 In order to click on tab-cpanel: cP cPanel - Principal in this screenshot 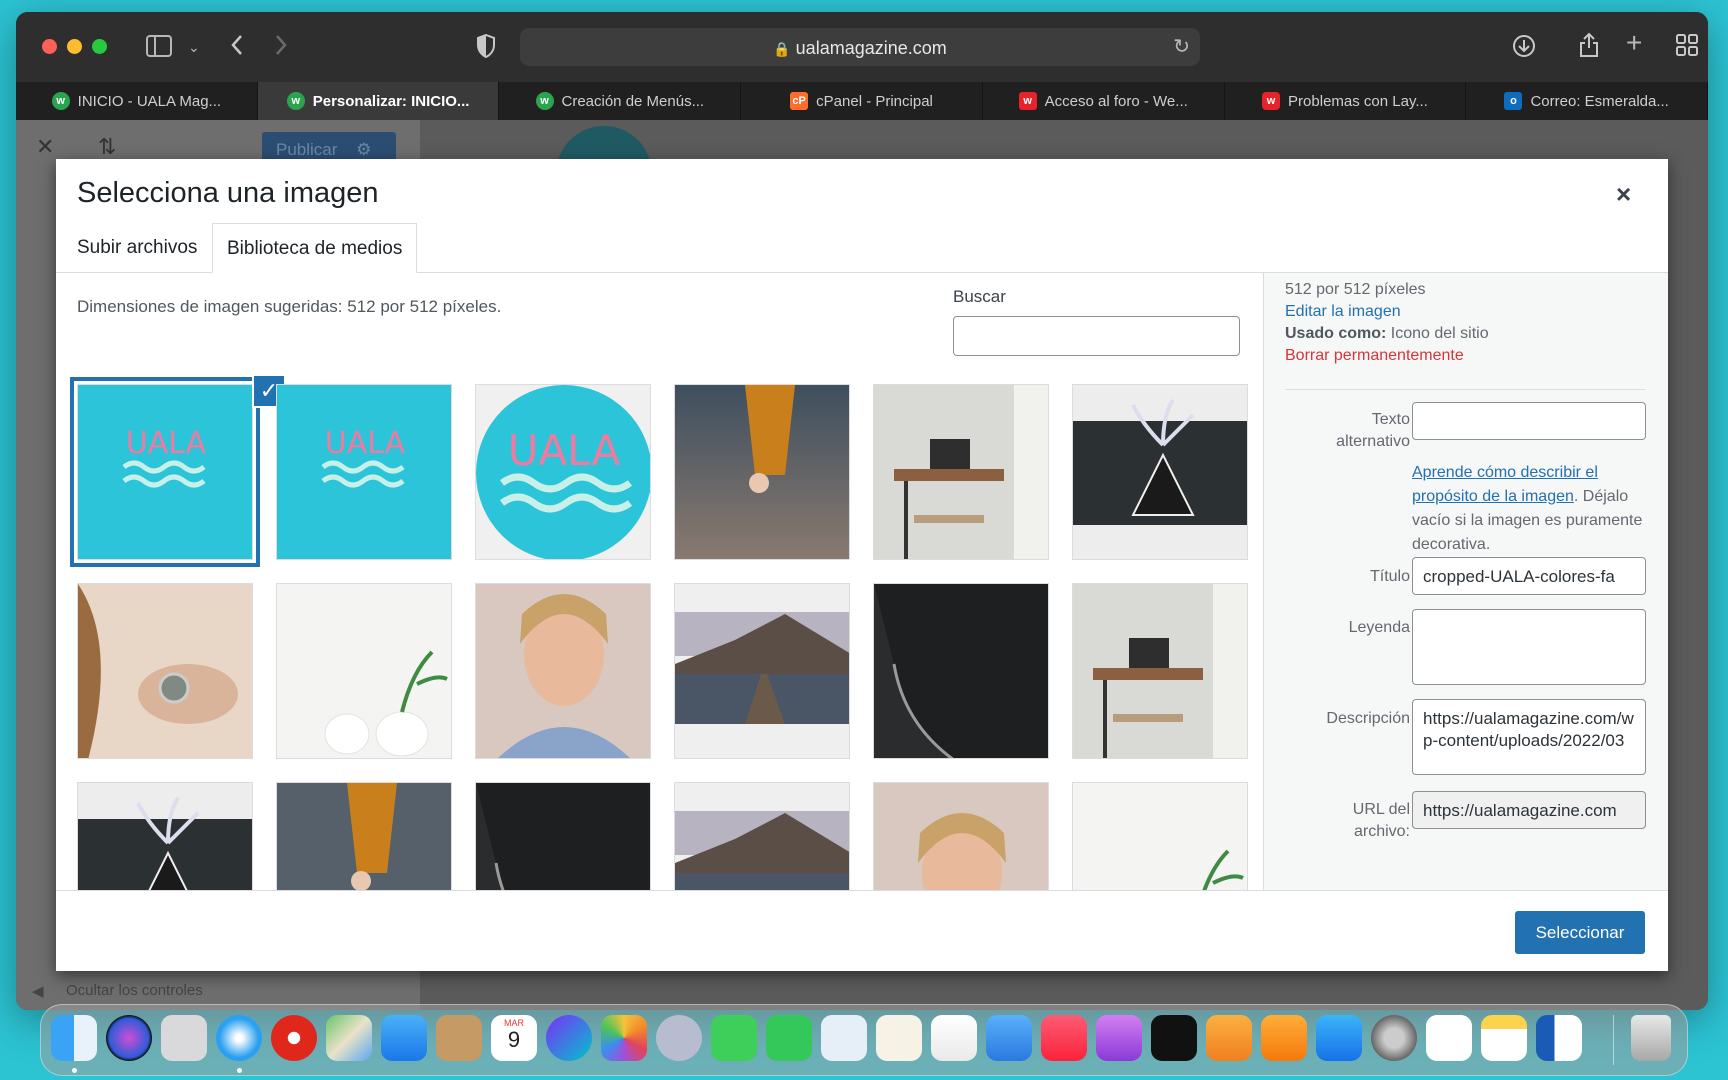, I will do `click(862, 101)`.